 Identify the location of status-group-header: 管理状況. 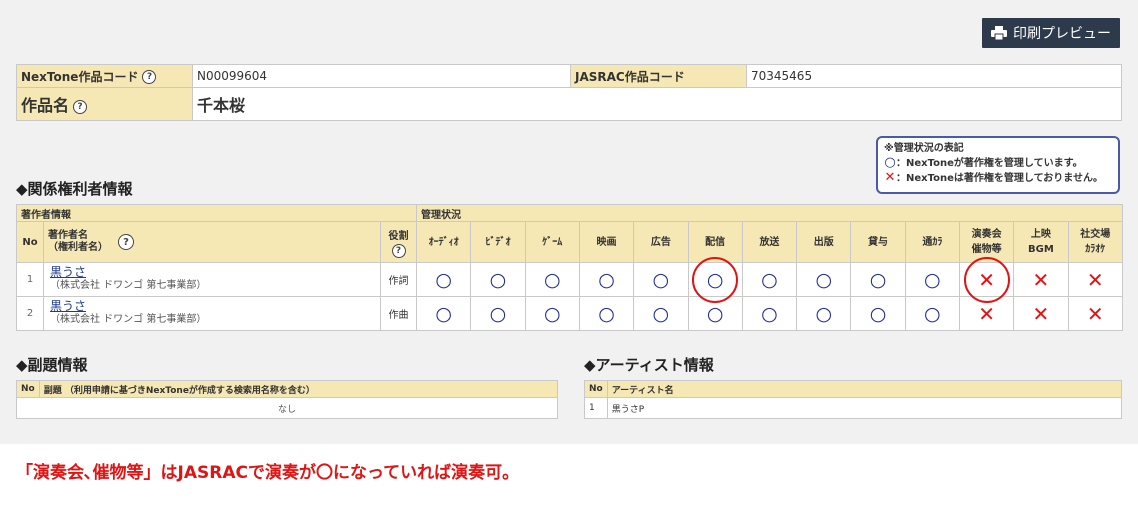
(769, 213).